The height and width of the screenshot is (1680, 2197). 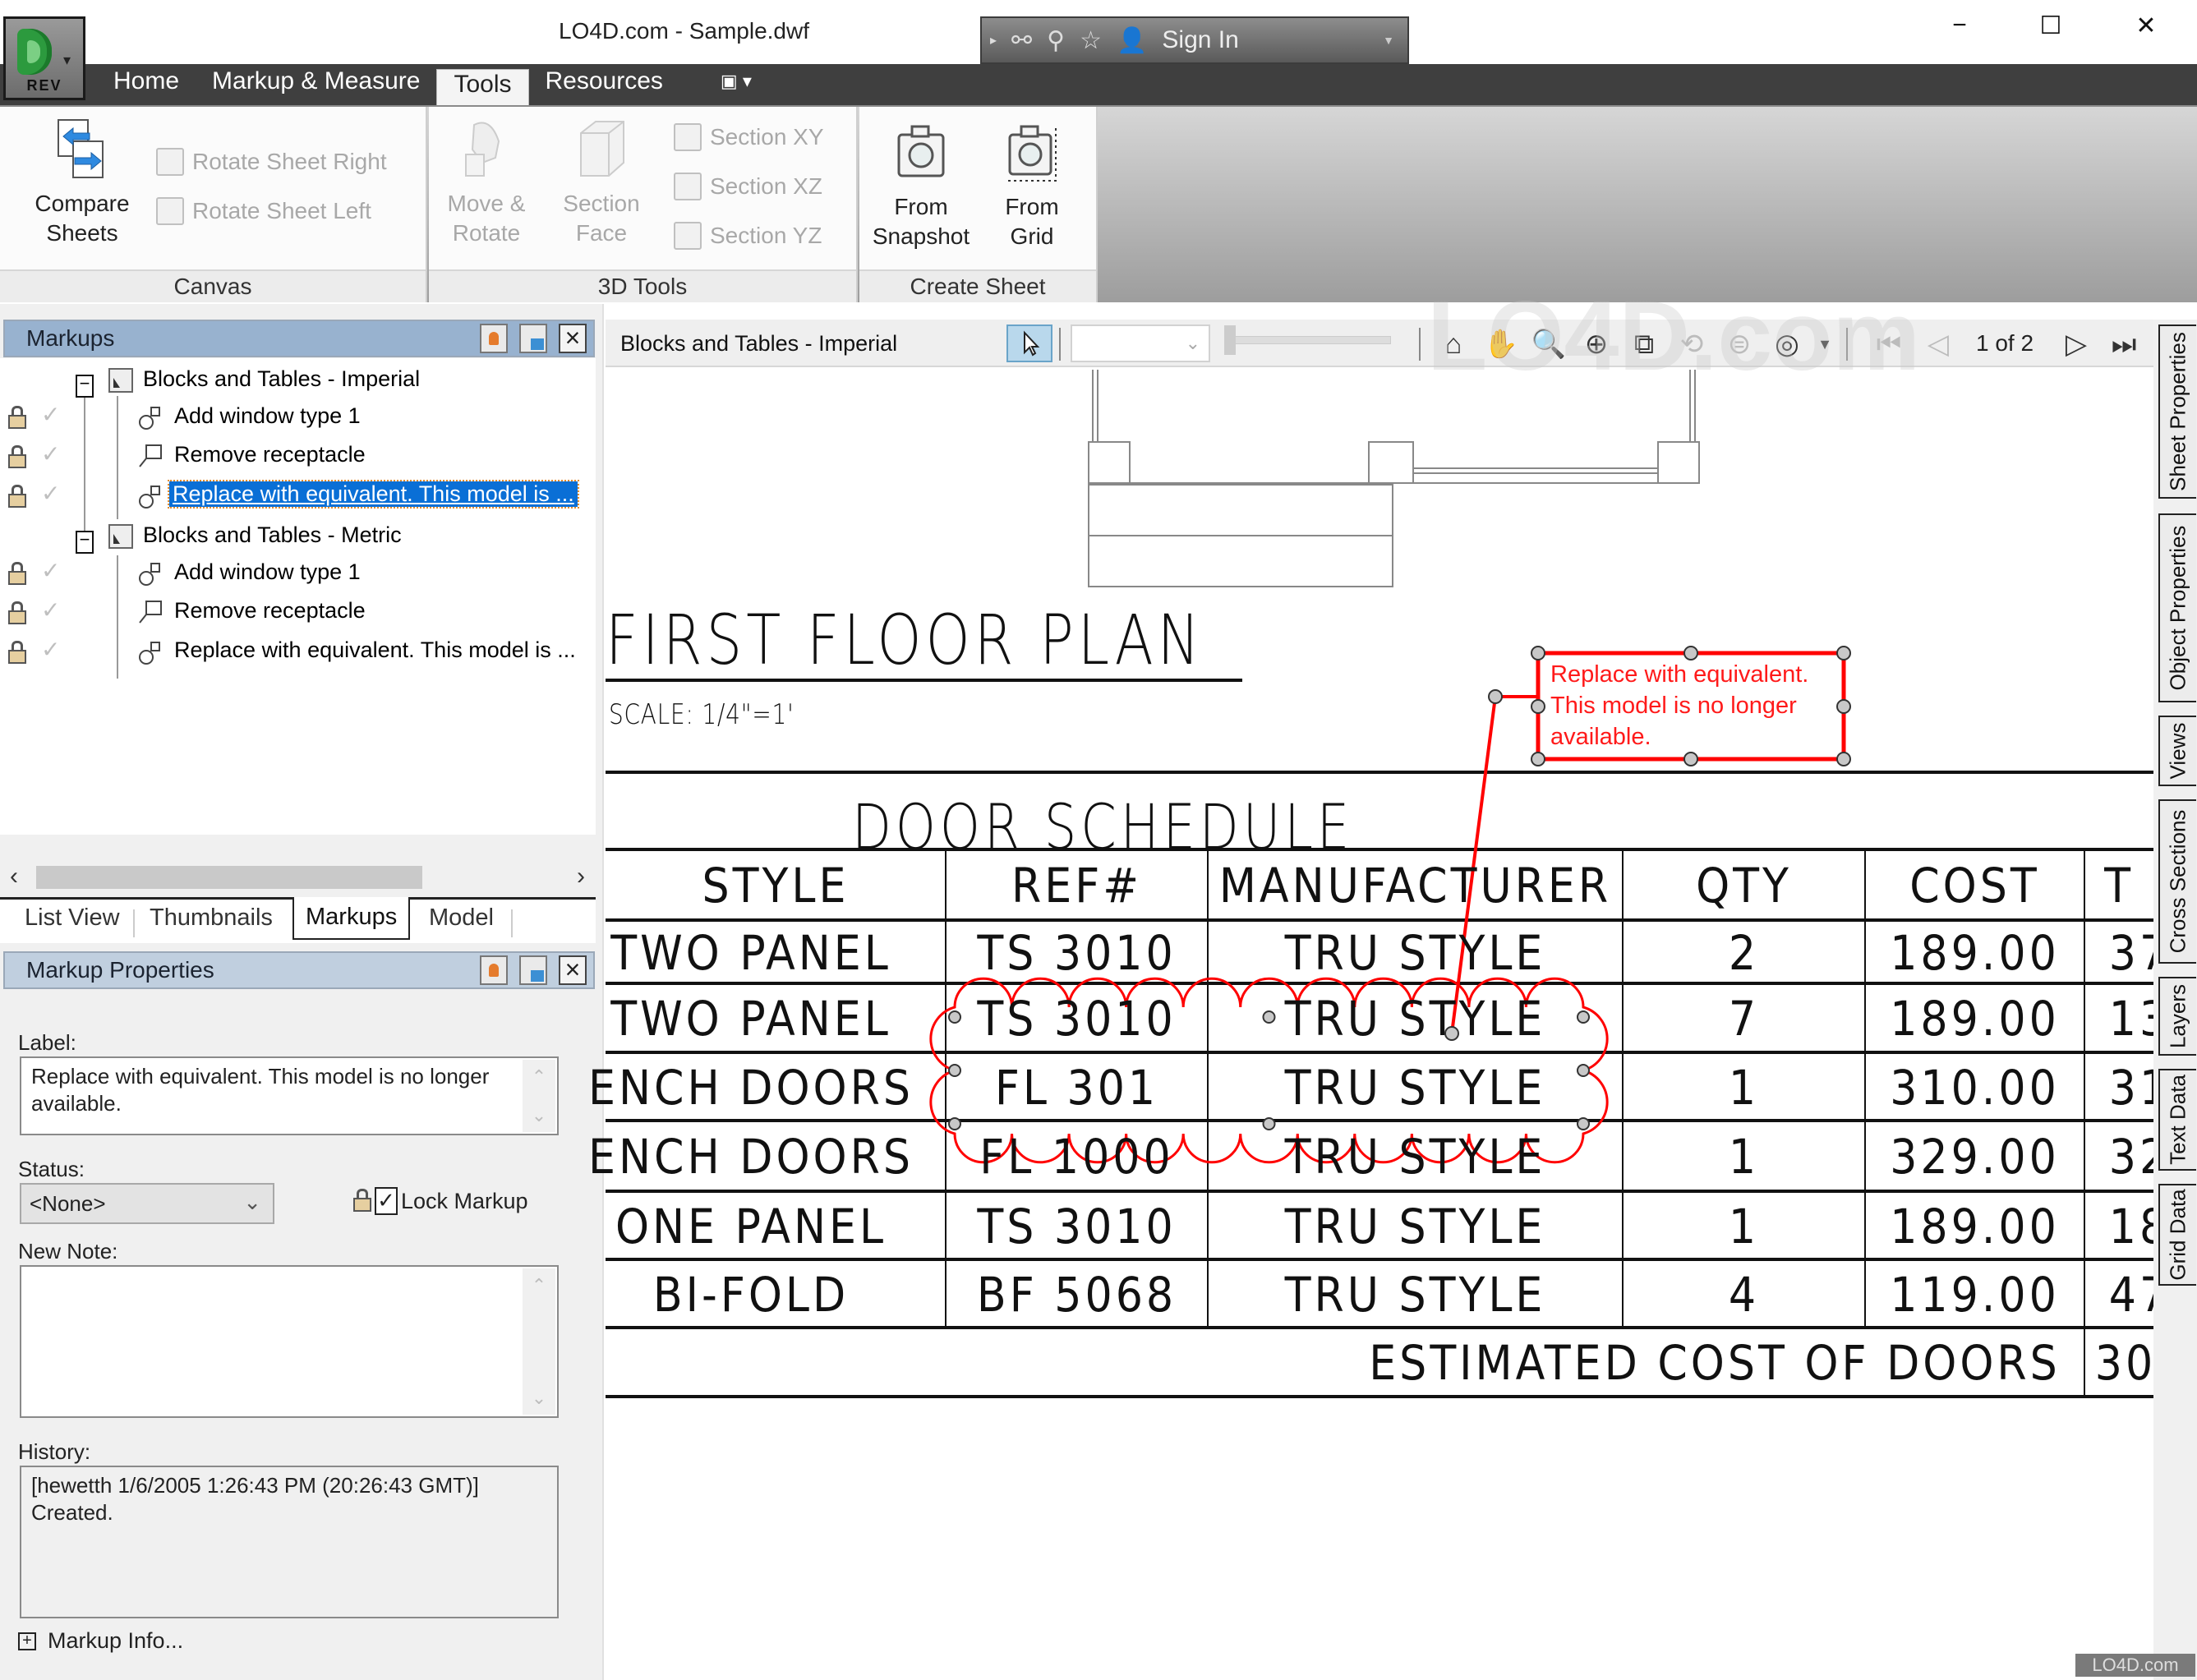 What do you see at coordinates (229, 877) in the screenshot?
I see `scrollbar-thumb` at bounding box center [229, 877].